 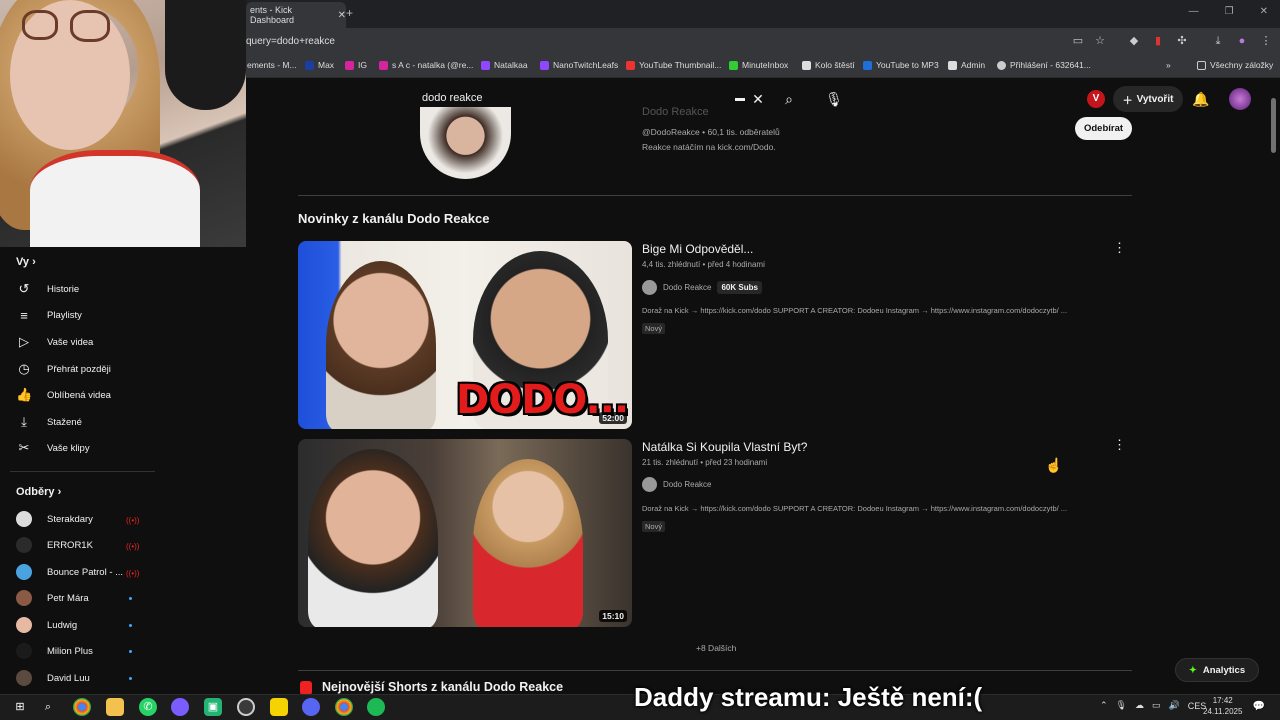 I want to click on voice-search-icon: 🎙, so click(x=834, y=99).